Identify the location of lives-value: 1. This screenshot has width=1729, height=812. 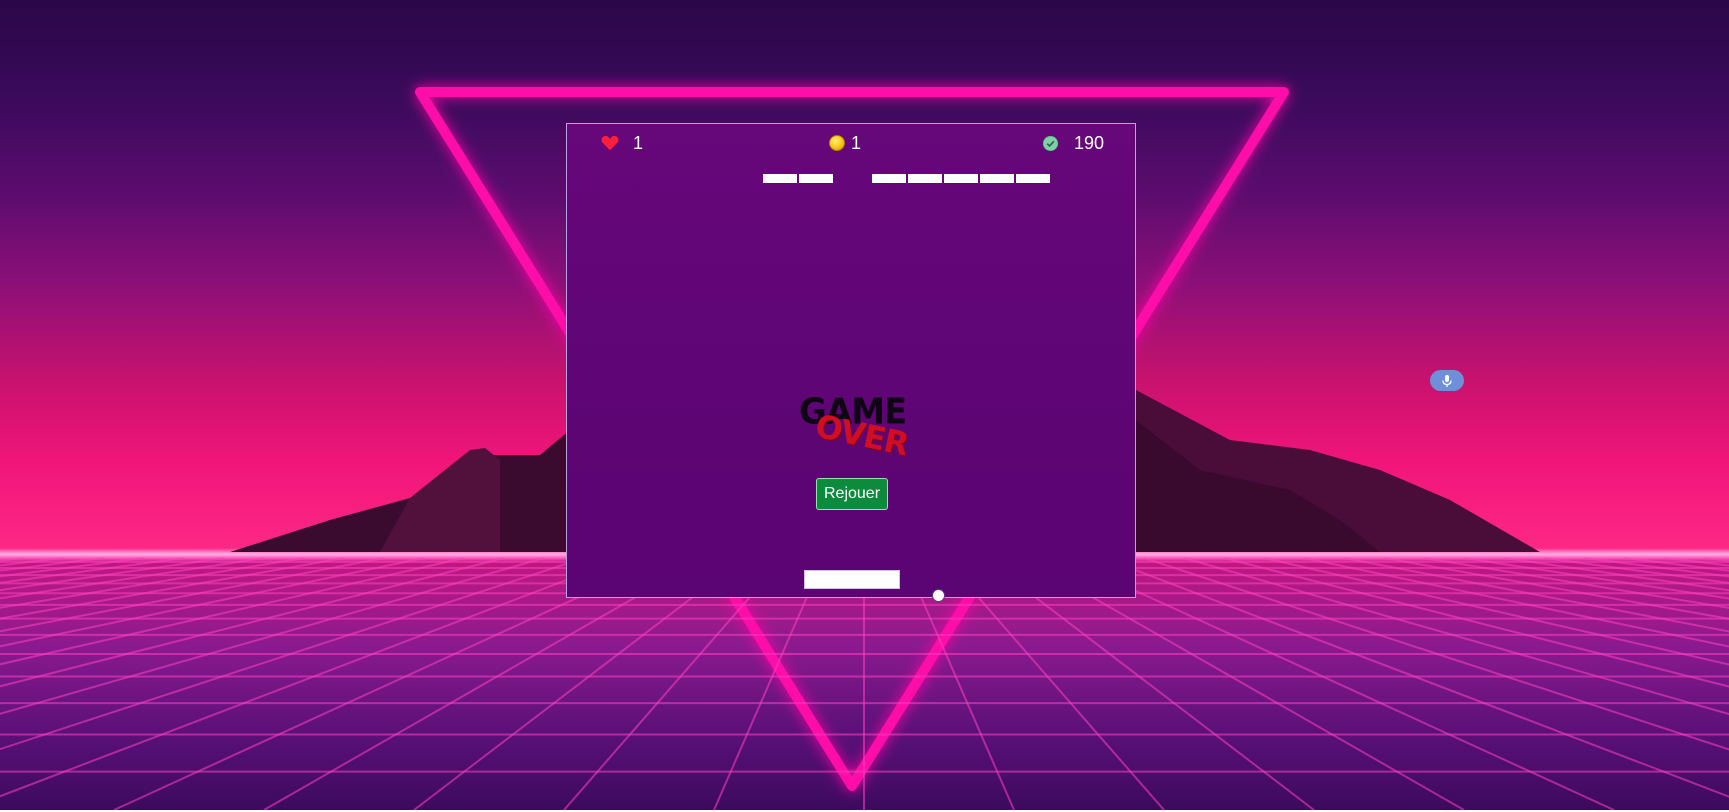
(638, 142).